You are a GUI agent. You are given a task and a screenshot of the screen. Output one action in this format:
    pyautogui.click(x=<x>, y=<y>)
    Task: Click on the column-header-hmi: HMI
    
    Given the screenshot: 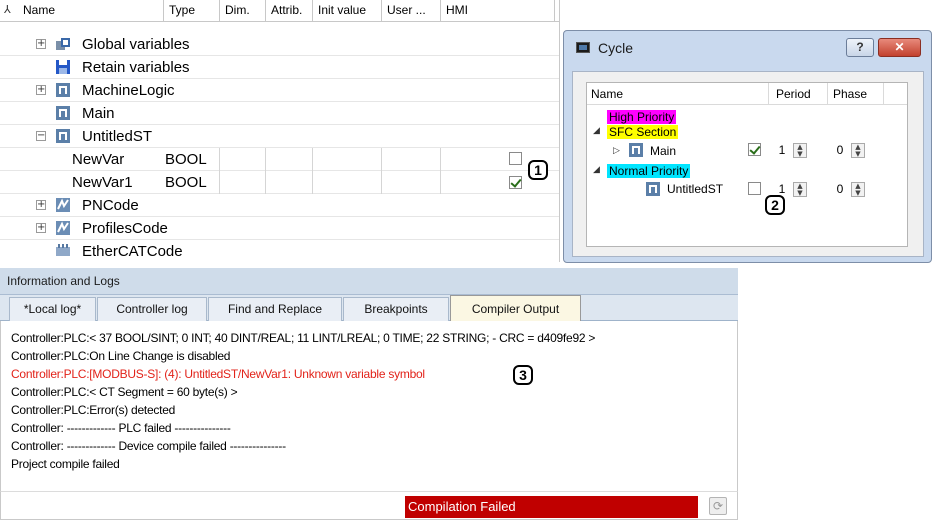 What is the action you would take?
    pyautogui.click(x=498, y=11)
    